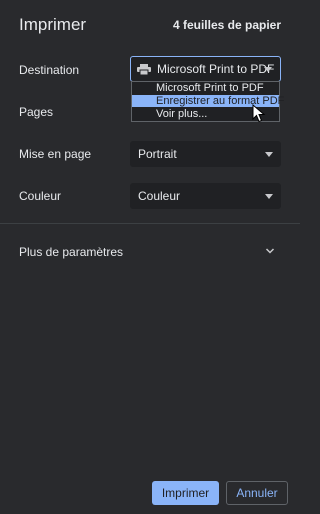 Image resolution: width=320 pixels, height=514 pixels. What do you see at coordinates (55, 154) in the screenshot?
I see `layout-label: Mise en page` at bounding box center [55, 154].